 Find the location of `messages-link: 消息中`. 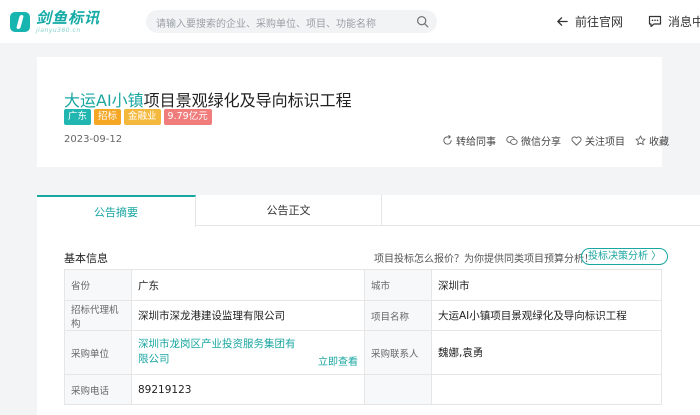

messages-link: 消息中 is located at coordinates (674, 21).